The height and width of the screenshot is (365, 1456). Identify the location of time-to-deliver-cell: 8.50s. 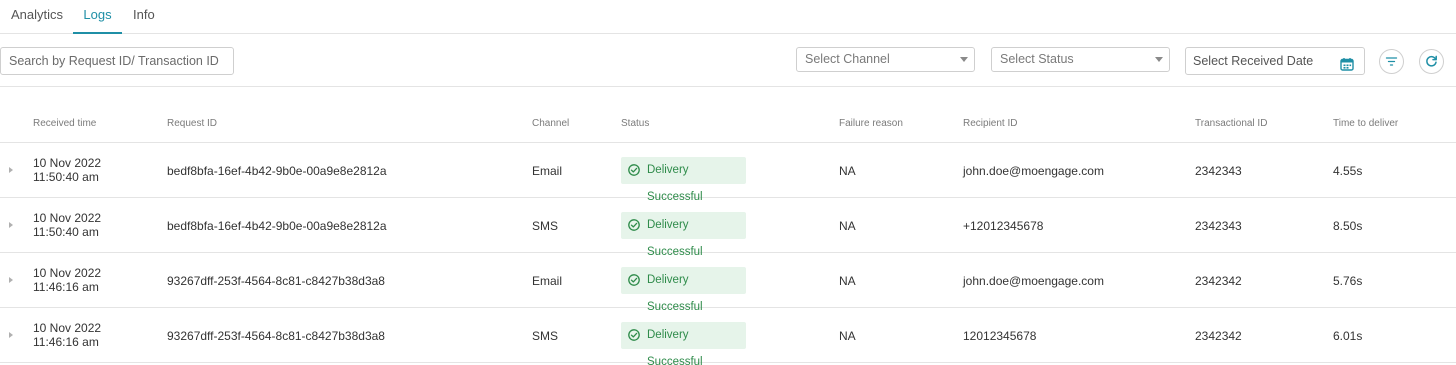
(1348, 226).